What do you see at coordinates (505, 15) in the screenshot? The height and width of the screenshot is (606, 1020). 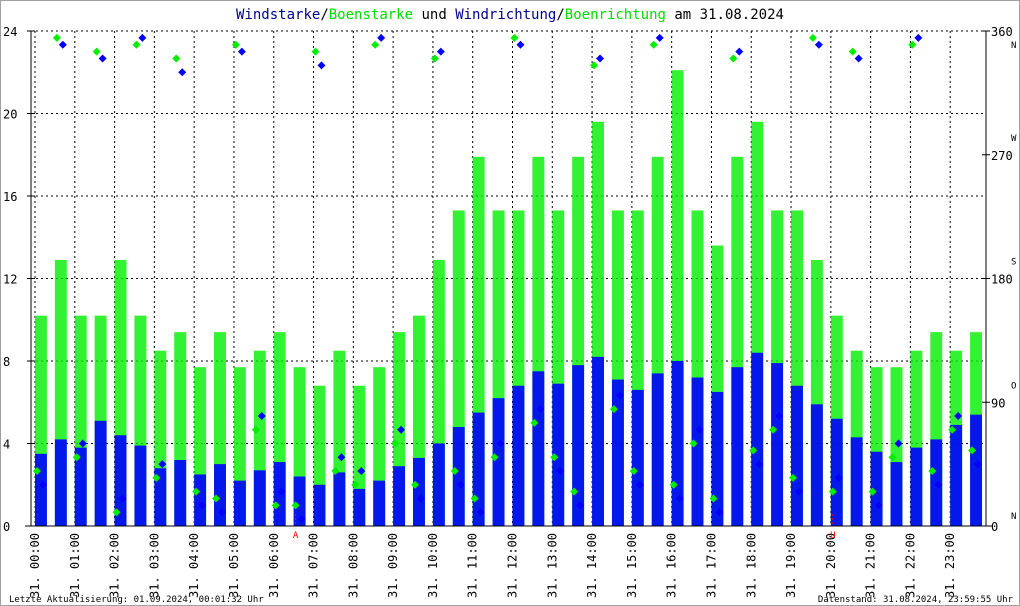 I see `title-part-4: Windrichtung` at bounding box center [505, 15].